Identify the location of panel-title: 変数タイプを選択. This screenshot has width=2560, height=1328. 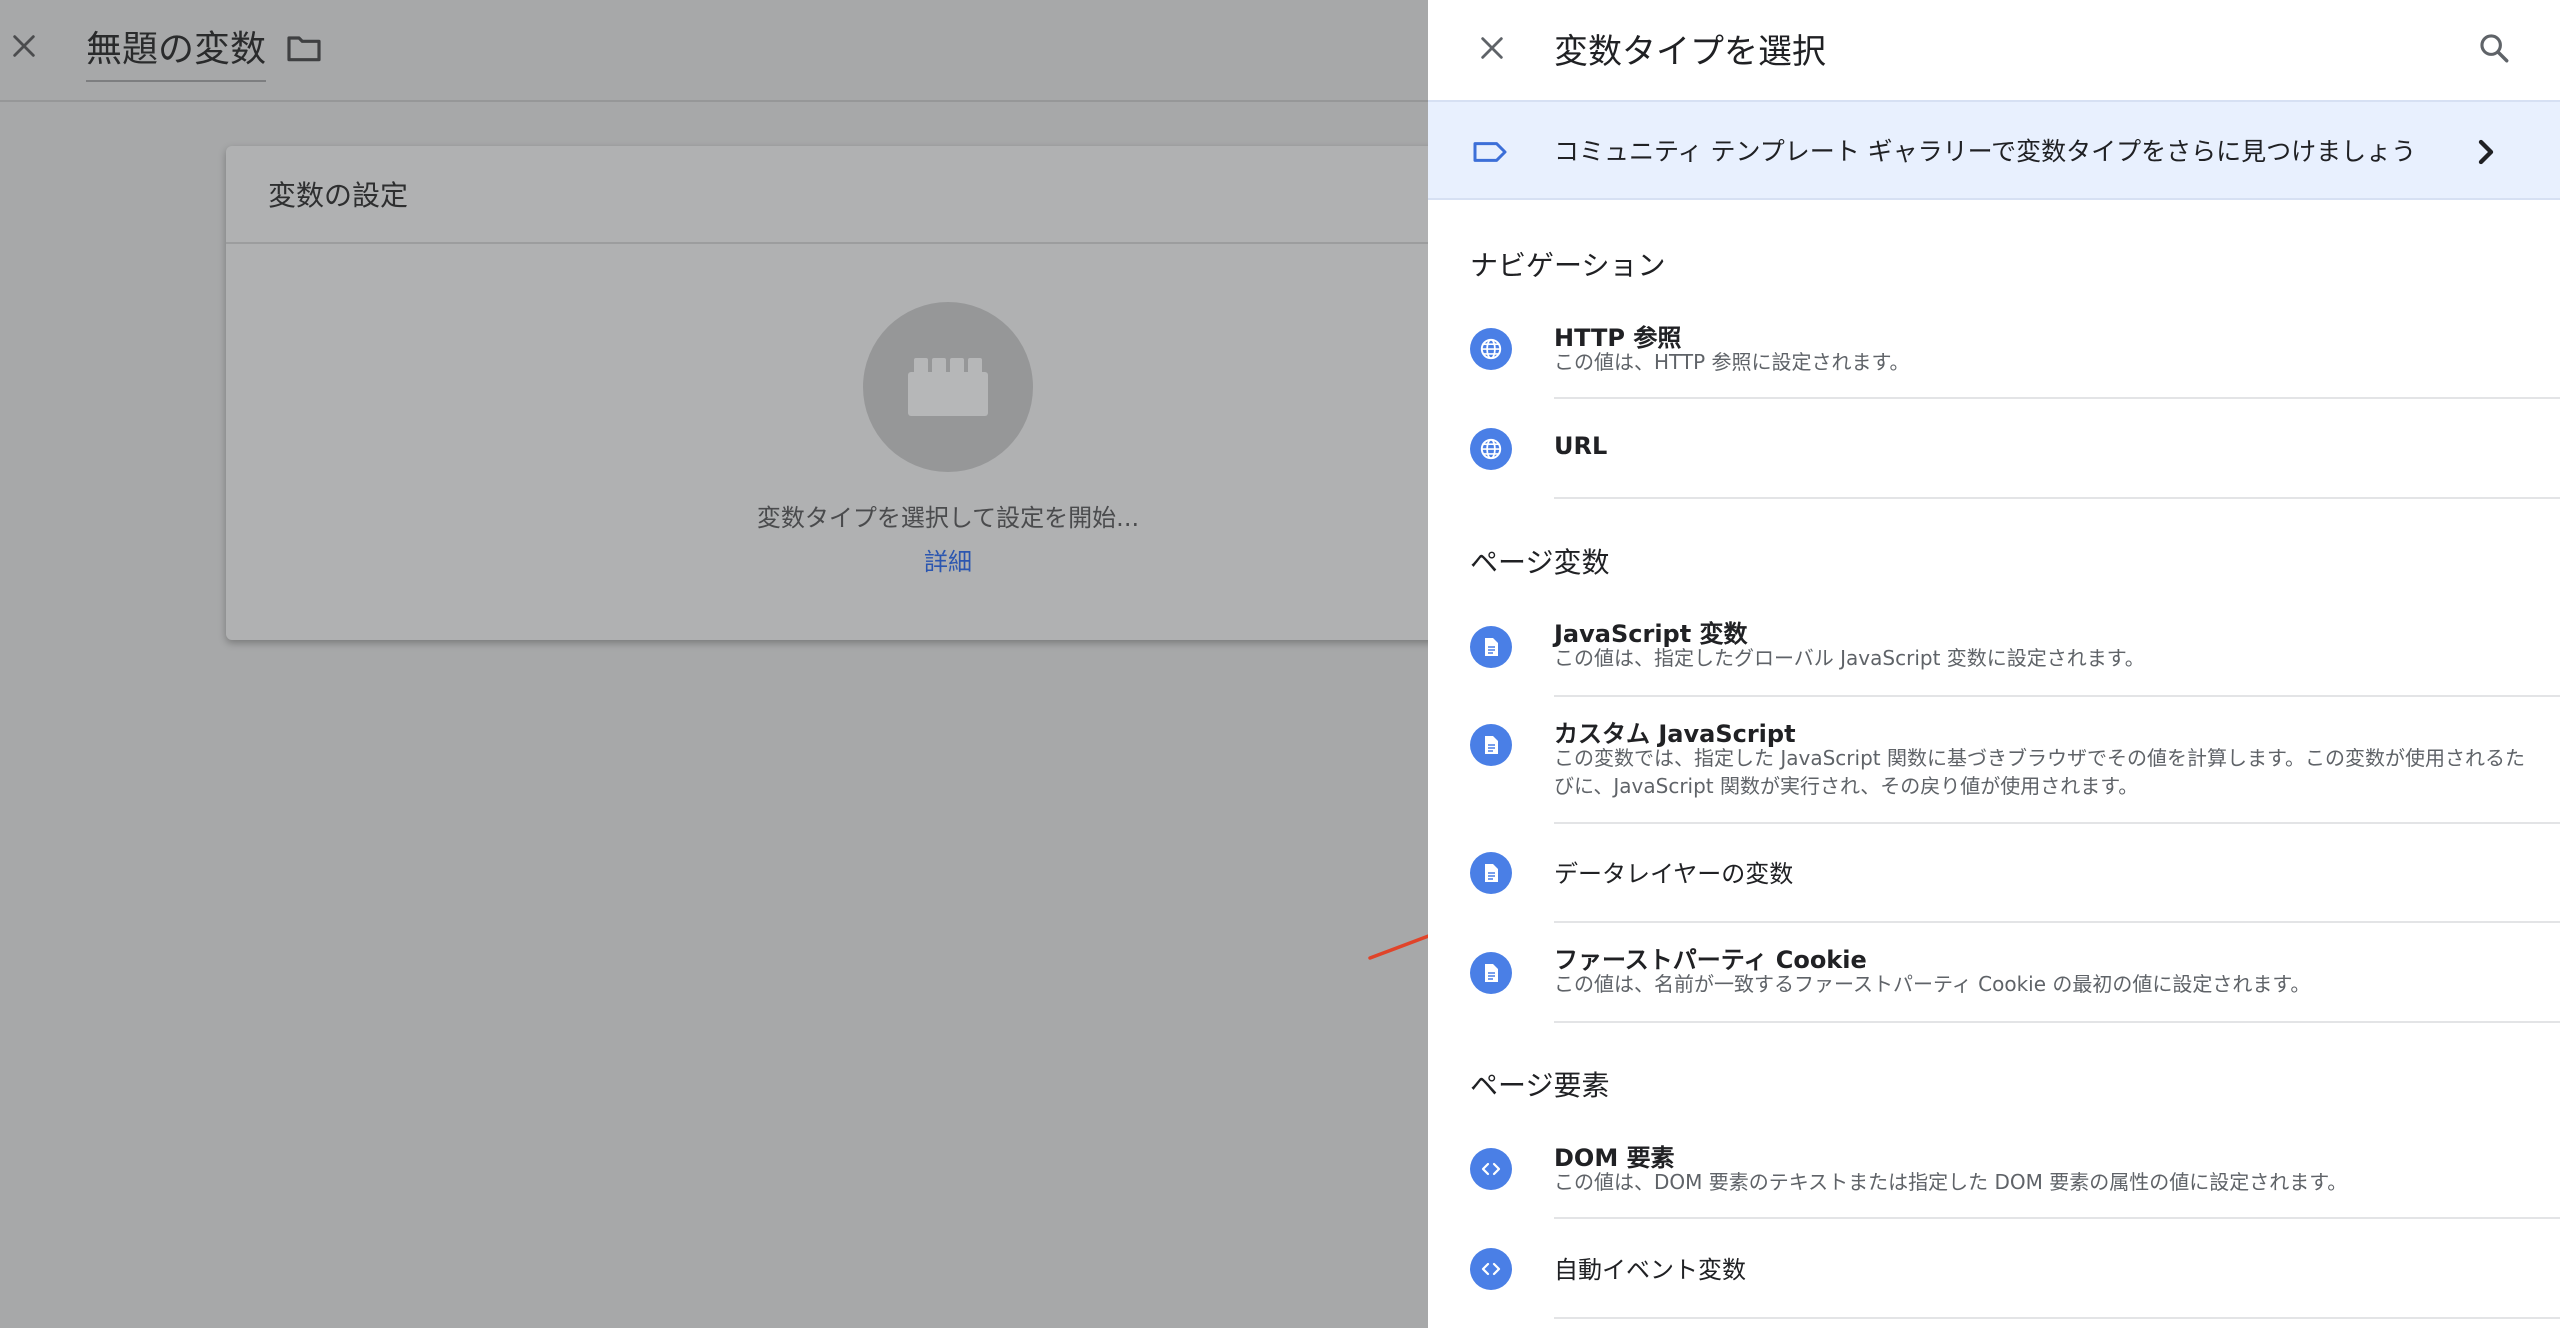
(1690, 52).